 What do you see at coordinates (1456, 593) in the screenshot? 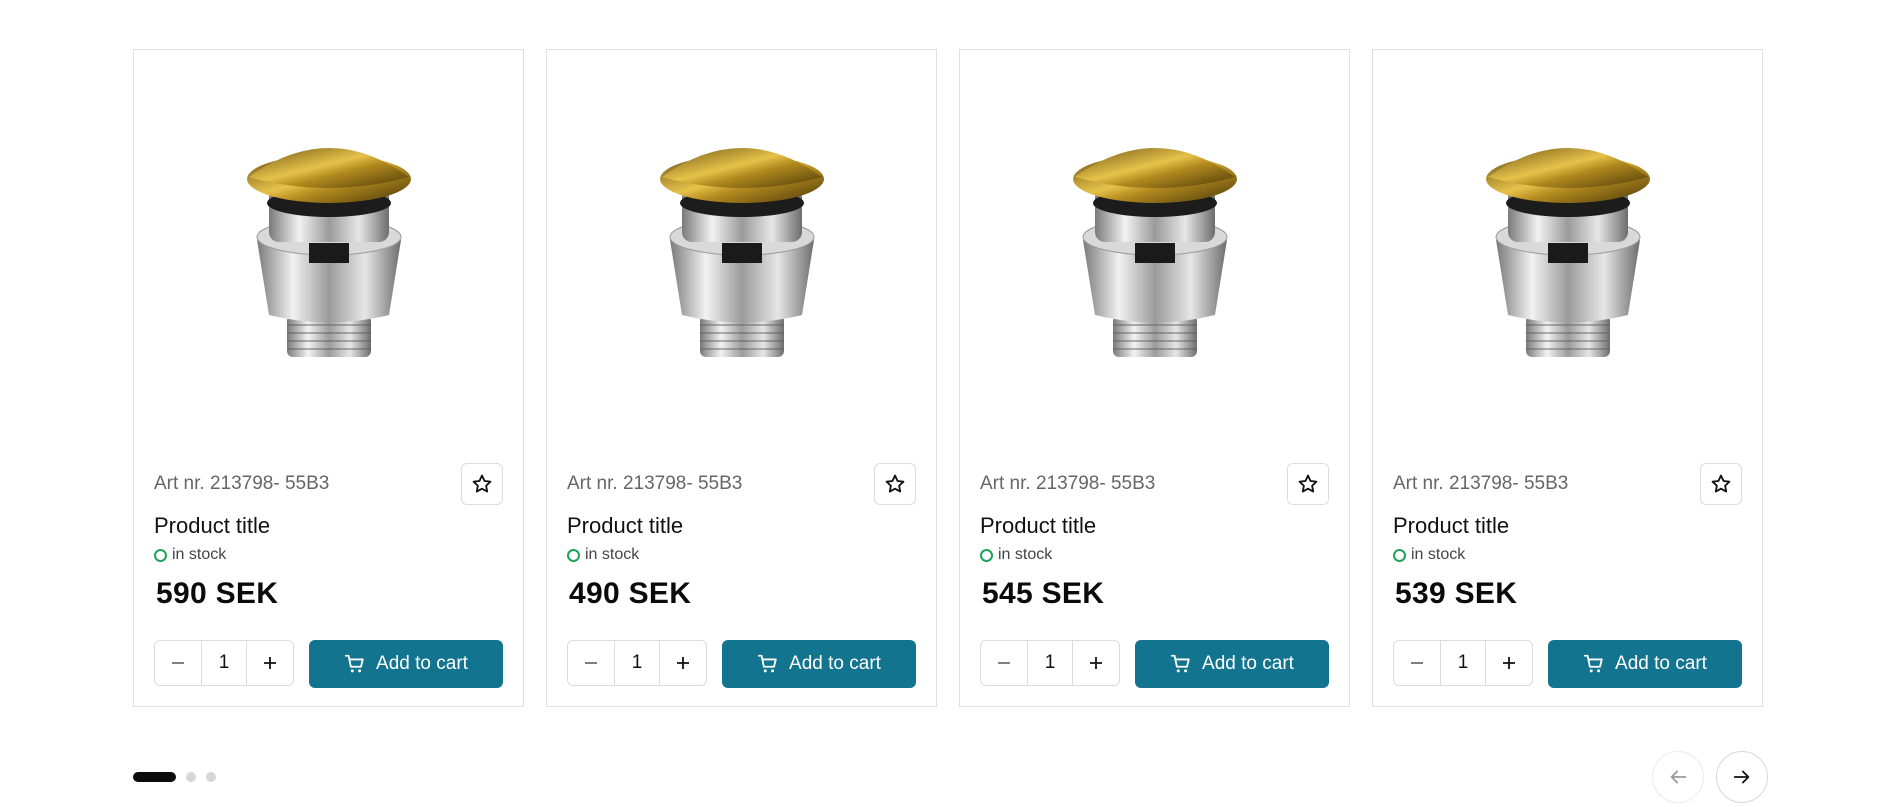
I see `product-price: 539 SEK` at bounding box center [1456, 593].